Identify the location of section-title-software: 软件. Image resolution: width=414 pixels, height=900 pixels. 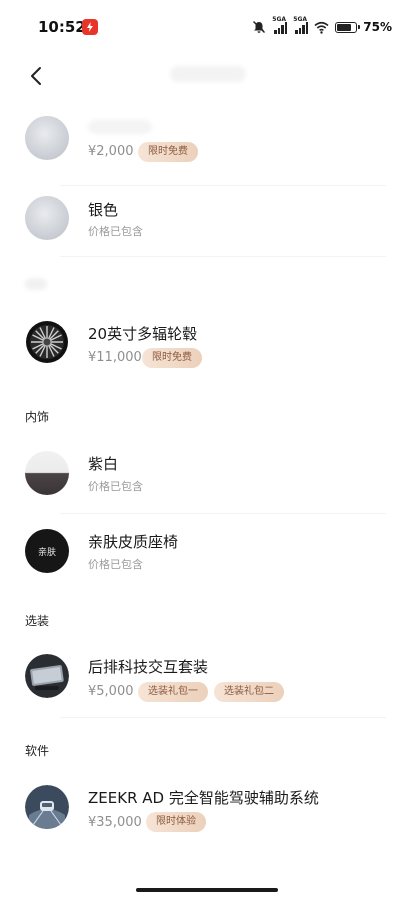
(37, 751).